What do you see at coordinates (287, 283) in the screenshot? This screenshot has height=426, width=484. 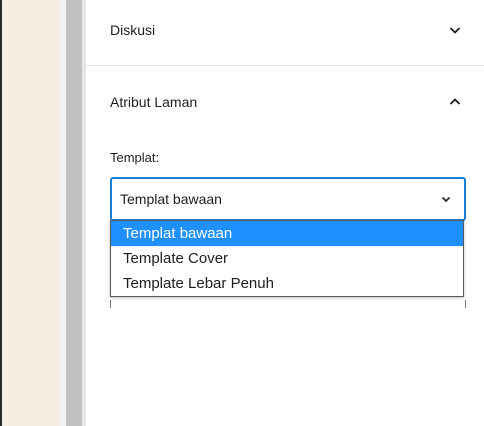 I see `template-option: Template Lebar Penuh` at bounding box center [287, 283].